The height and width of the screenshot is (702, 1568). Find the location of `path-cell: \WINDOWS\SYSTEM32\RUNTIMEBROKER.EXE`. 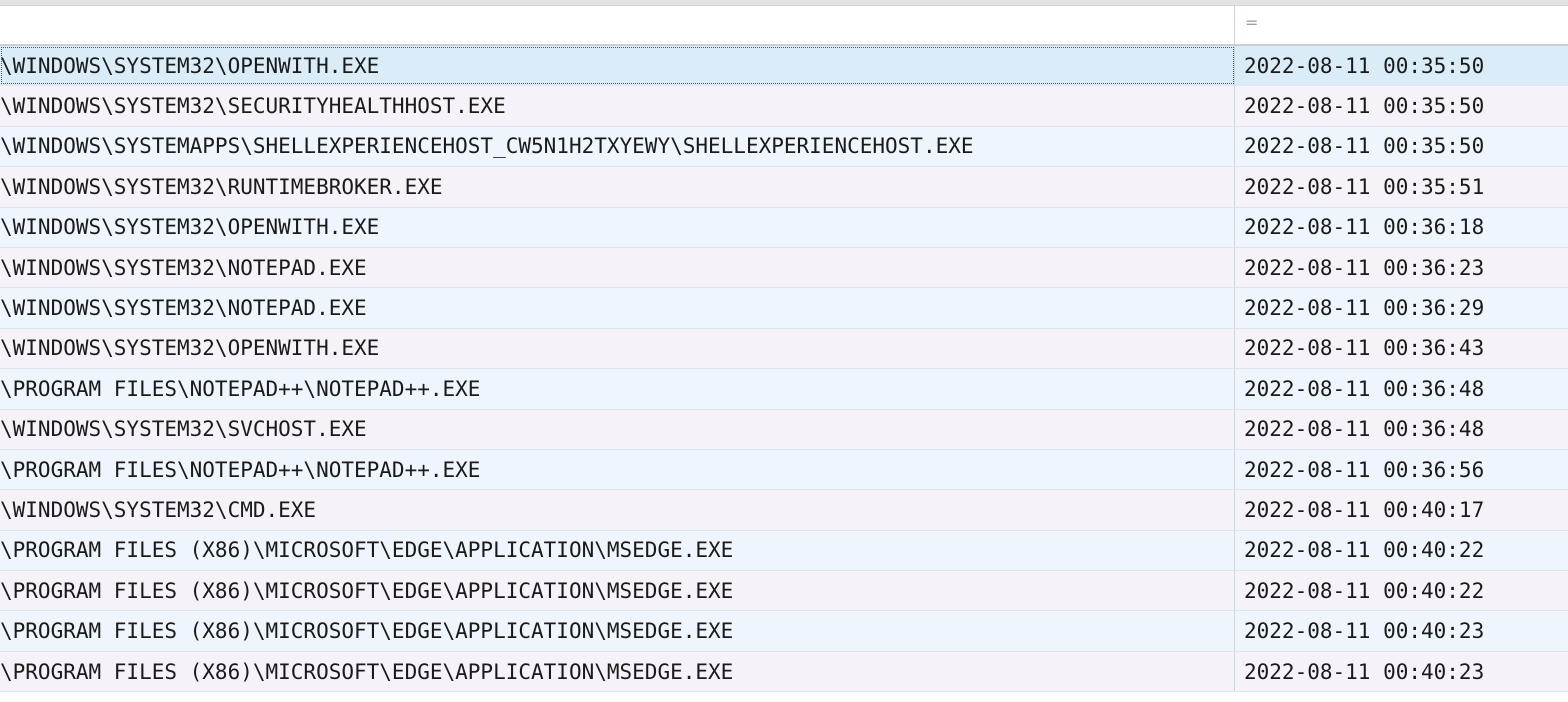

path-cell: \WINDOWS\SYSTEM32\RUNTIMEBROKER.EXE is located at coordinates (617, 187).